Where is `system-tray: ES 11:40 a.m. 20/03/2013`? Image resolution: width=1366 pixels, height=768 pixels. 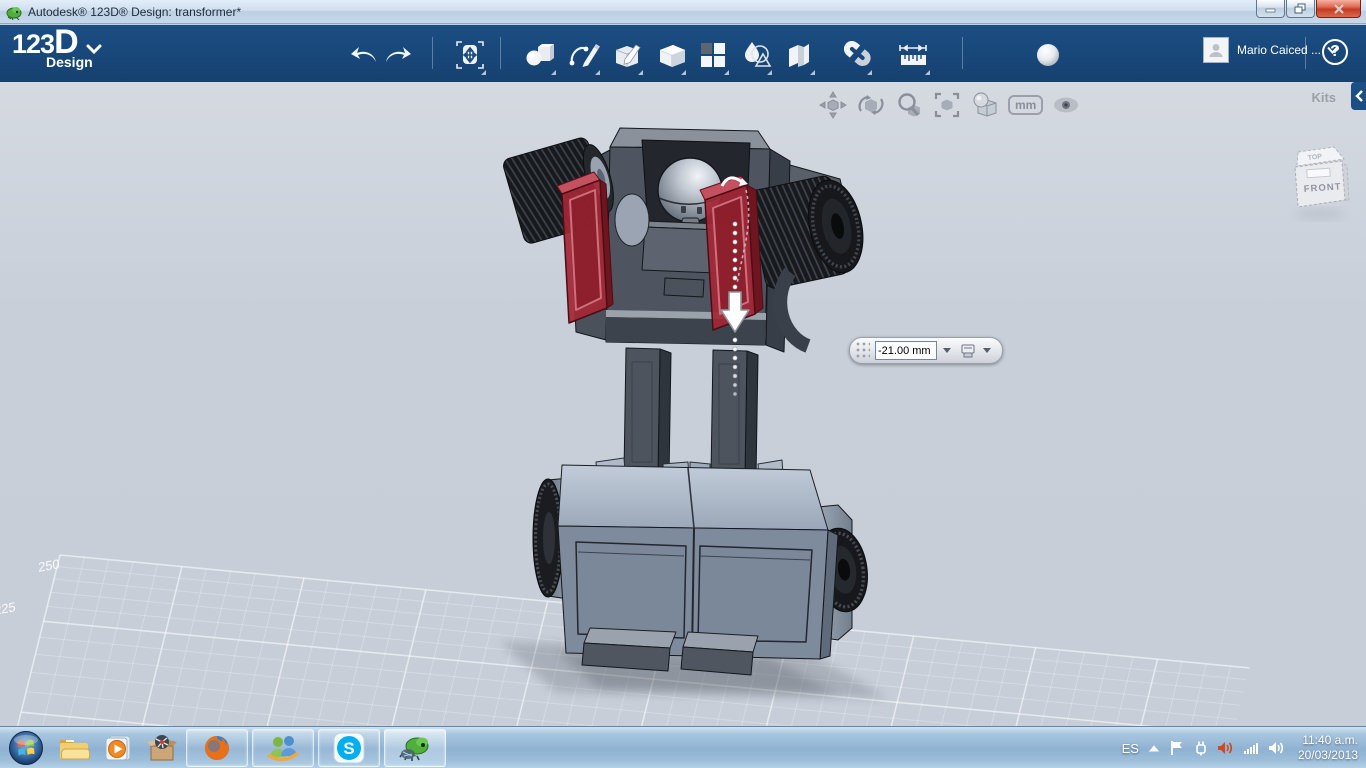
system-tray: ES 11:40 a.m. 20/03/2013 is located at coordinates (1244, 747).